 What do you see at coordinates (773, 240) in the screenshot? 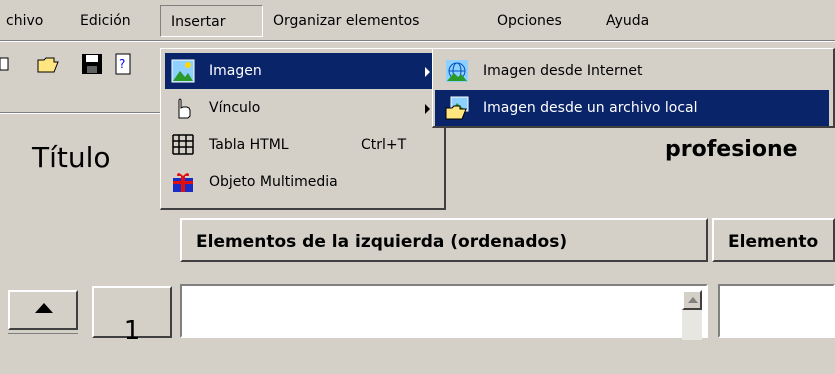
I see `right-column-header: Elemento` at bounding box center [773, 240].